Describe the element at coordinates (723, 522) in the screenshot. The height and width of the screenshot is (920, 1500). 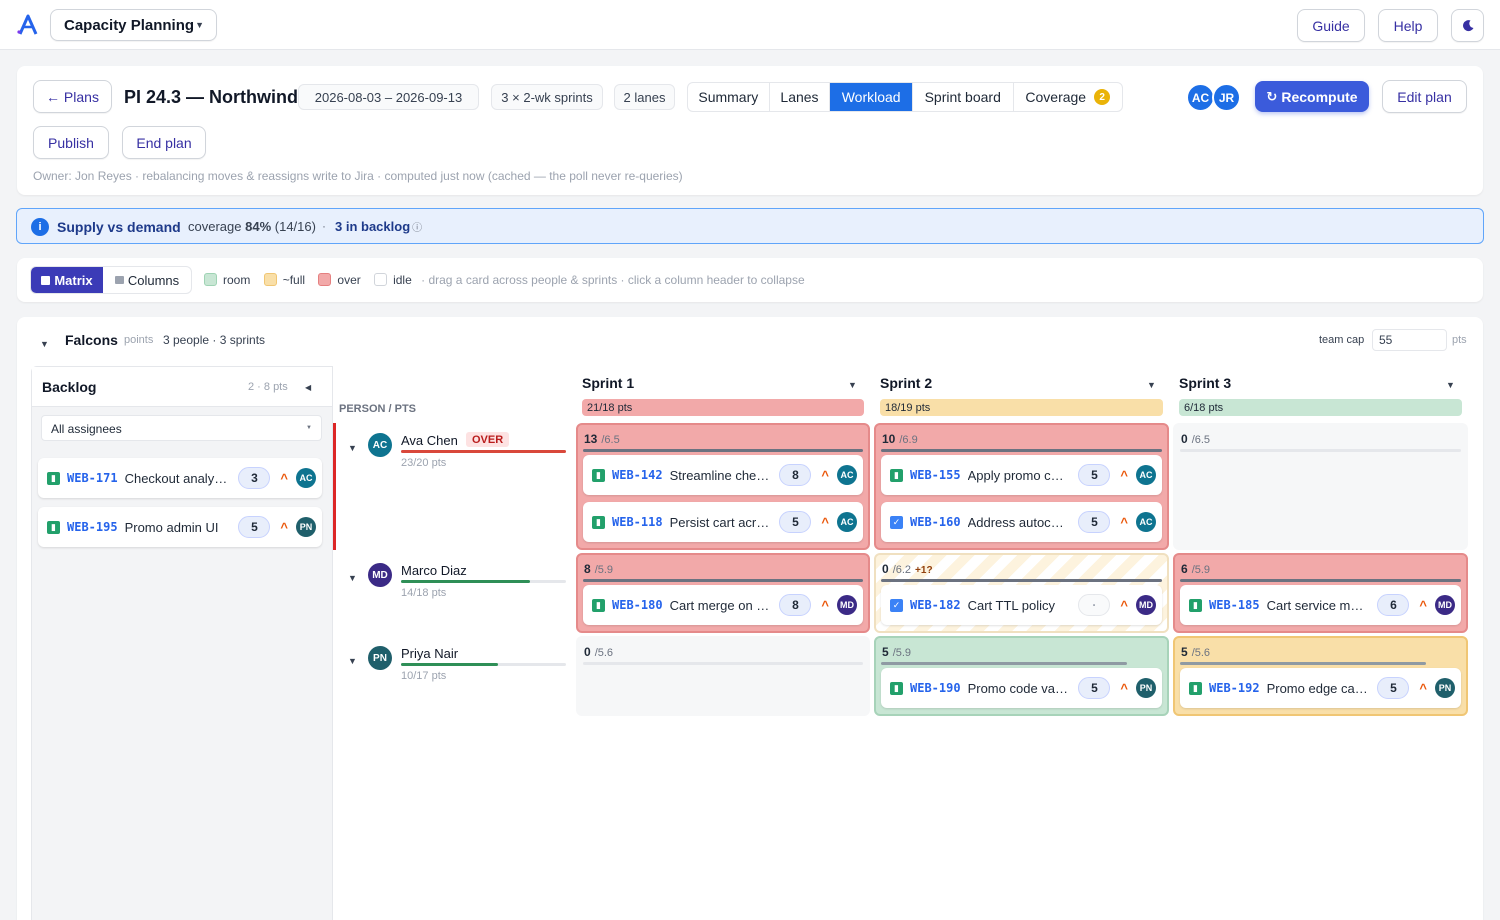
I see `ticket-card: ▮ WEB-118 Persist cart across sessions 5 ^ AC` at that location.